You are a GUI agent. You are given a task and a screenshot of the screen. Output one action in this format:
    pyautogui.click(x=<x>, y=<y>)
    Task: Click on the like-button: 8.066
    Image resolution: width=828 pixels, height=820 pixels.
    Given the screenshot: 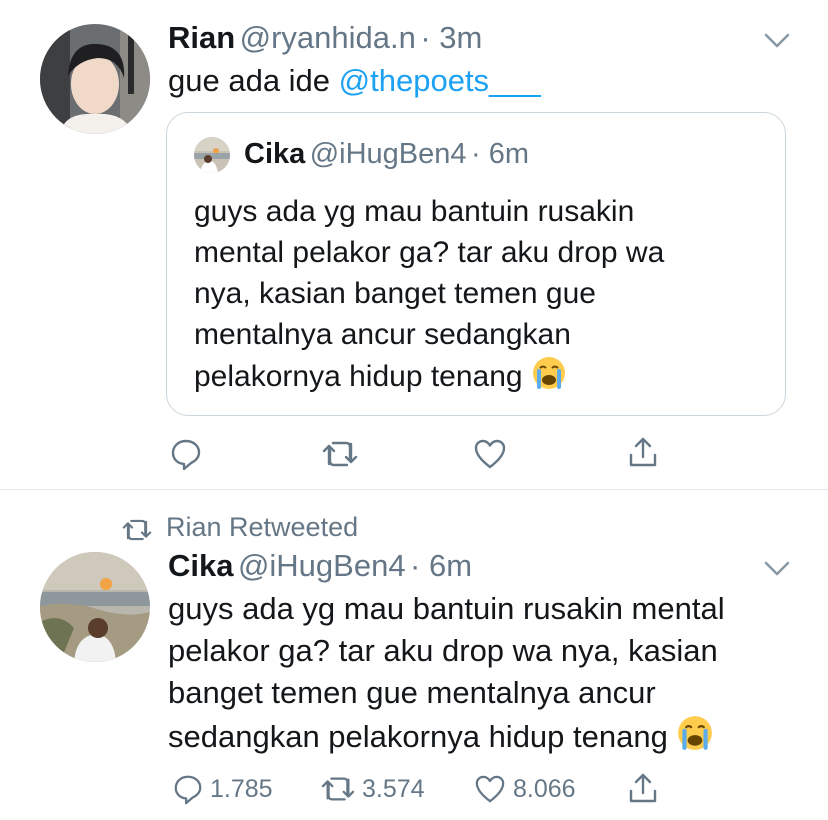 What is the action you would take?
    pyautogui.click(x=524, y=789)
    